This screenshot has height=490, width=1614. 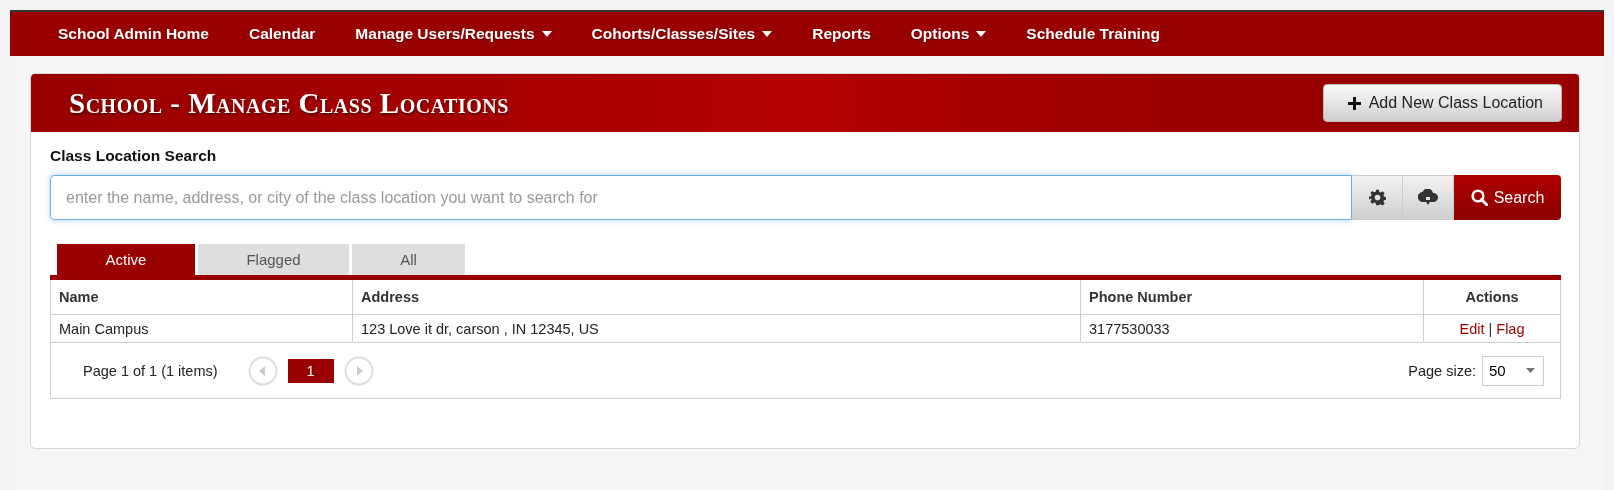 What do you see at coordinates (717, 329) in the screenshot?
I see `table-cell: 123 Love it dr, carson , IN 12345, US` at bounding box center [717, 329].